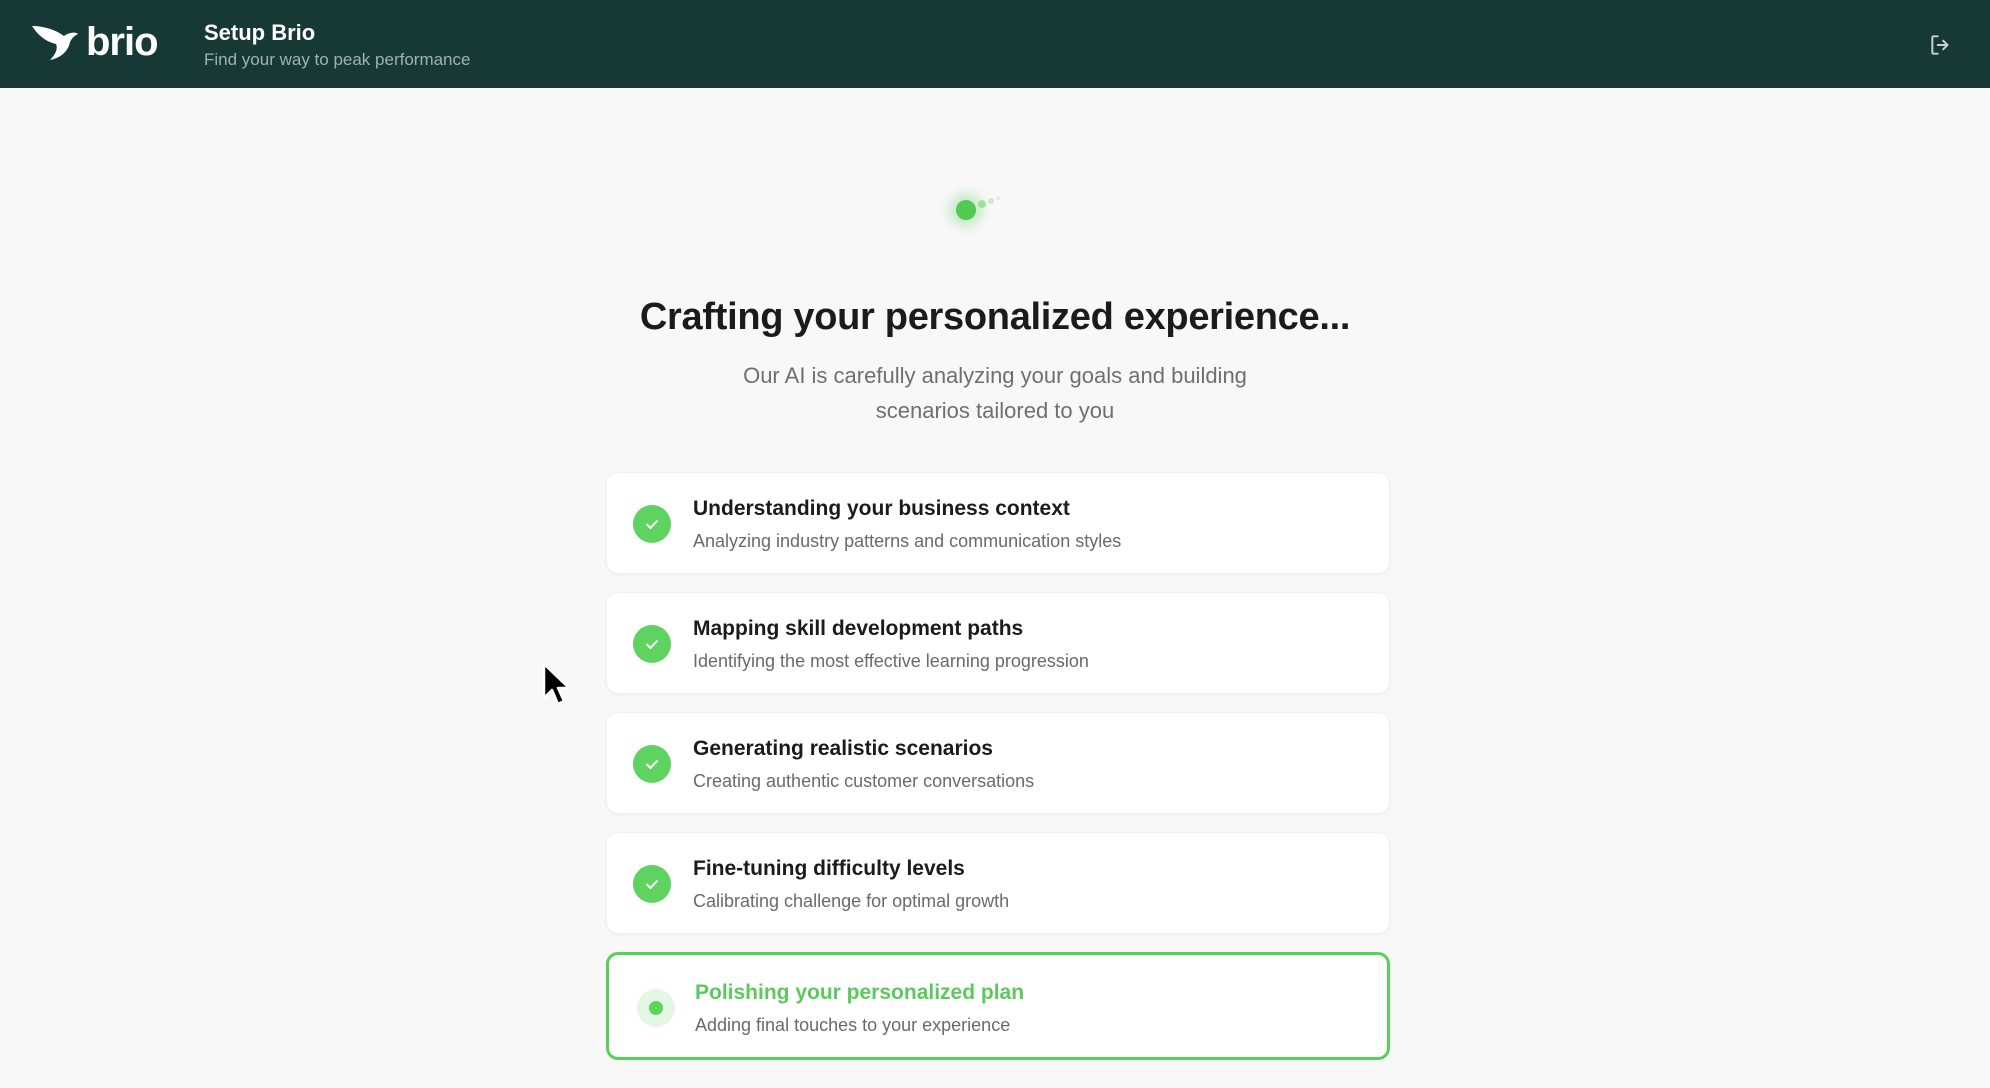 The image size is (1990, 1088). What do you see at coordinates (980, 210) in the screenshot?
I see `loading-spinner` at bounding box center [980, 210].